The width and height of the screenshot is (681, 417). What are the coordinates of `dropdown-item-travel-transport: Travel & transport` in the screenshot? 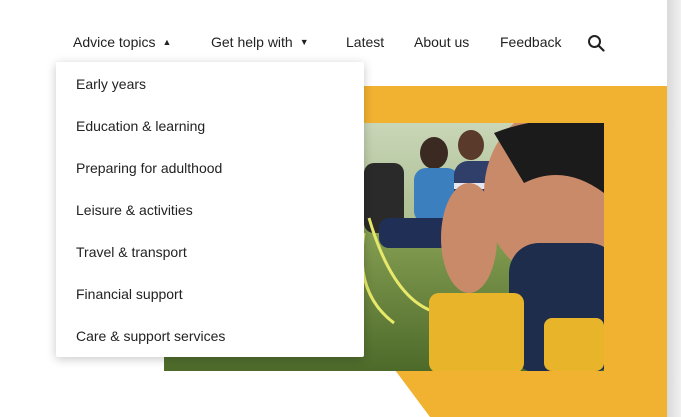 It's located at (131, 252).